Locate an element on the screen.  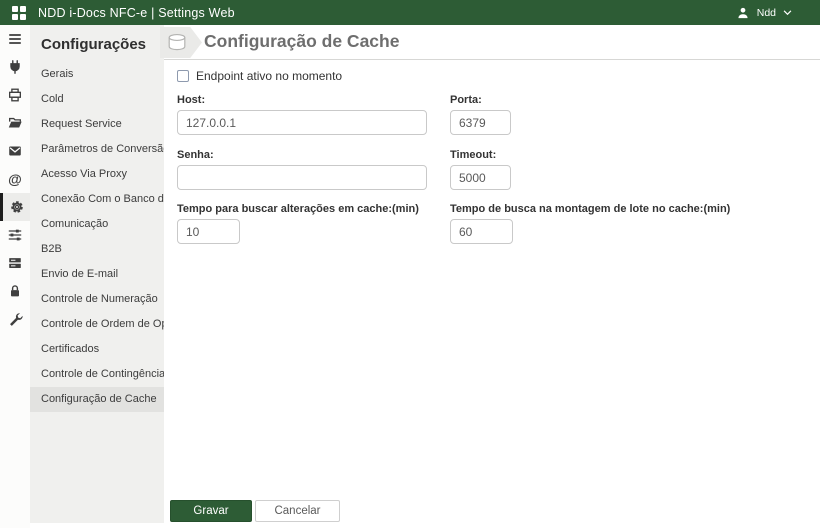
page-title: Configuração de Cache is located at coordinates (302, 41).